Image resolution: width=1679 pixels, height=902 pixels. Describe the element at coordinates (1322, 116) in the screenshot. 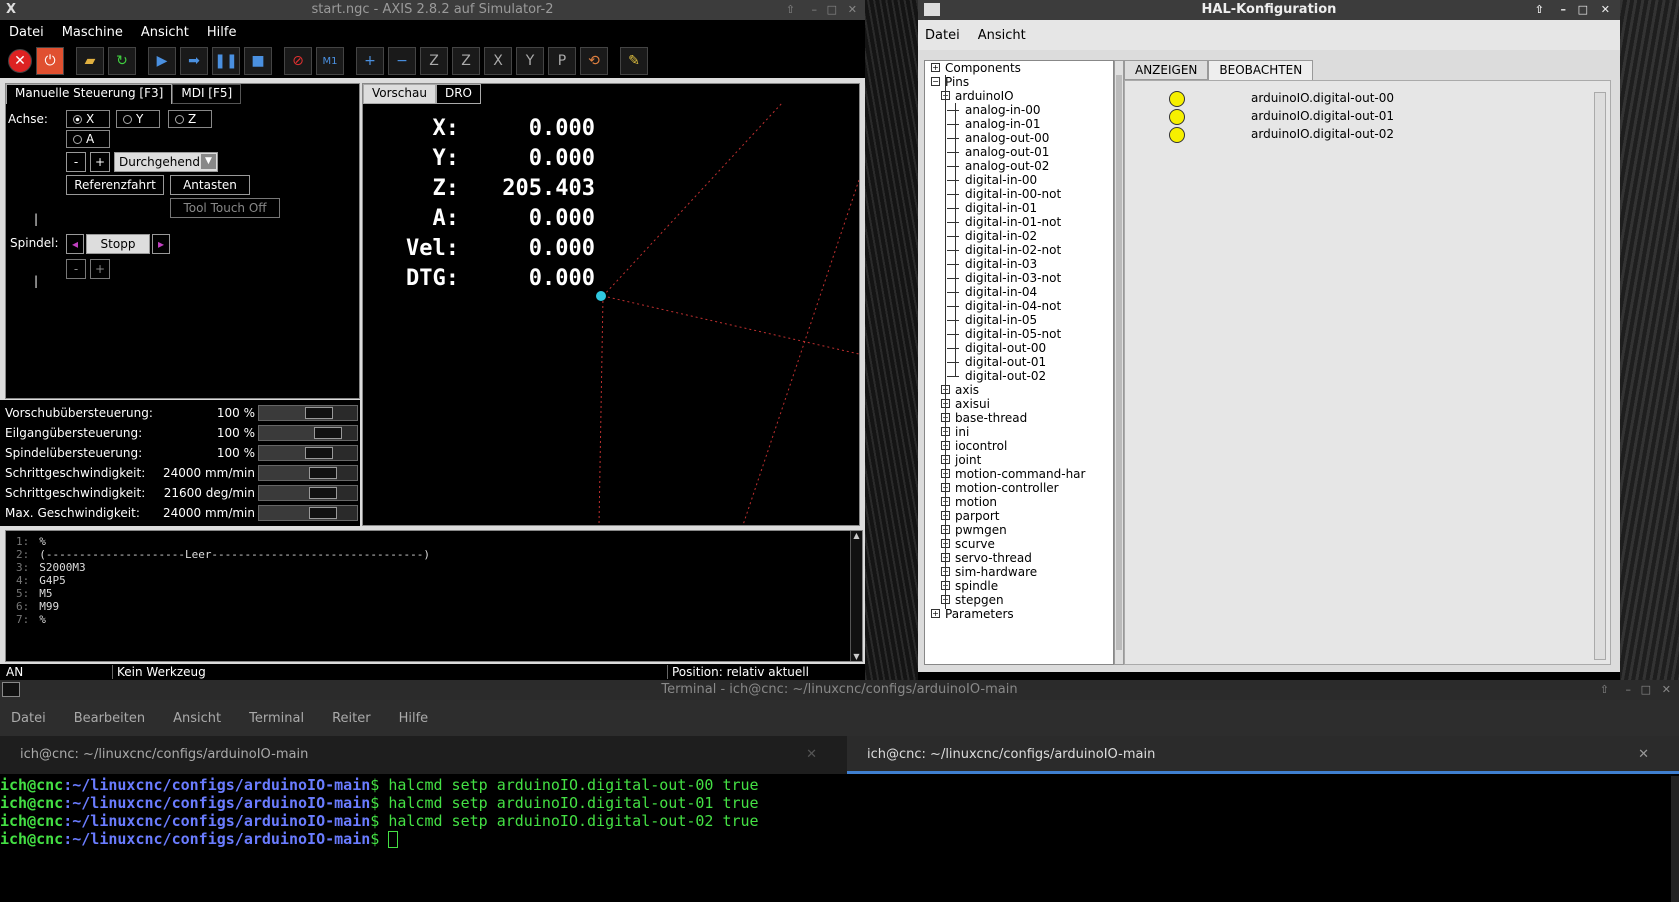

I see `watched-pin: arduinoIO.digital-out-01` at that location.